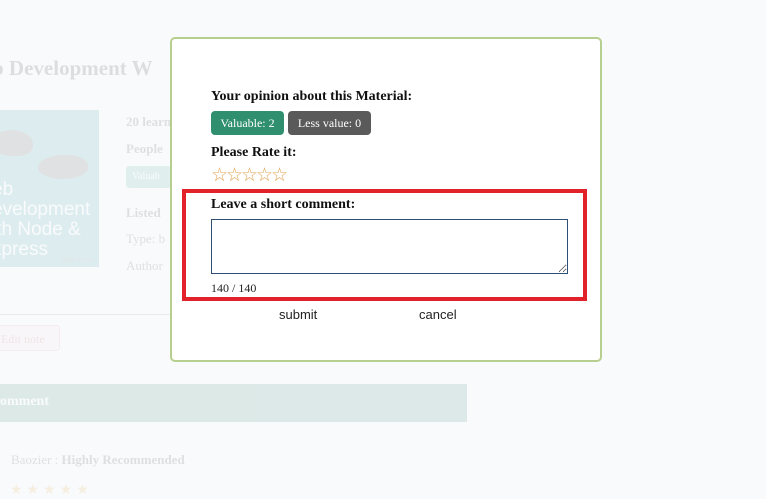  I want to click on rate-label: Please Rate it:, so click(254, 152).